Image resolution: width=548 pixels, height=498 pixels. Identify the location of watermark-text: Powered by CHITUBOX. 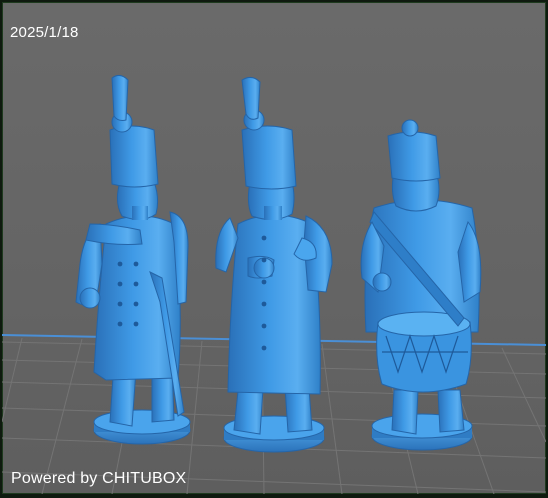
(99, 478).